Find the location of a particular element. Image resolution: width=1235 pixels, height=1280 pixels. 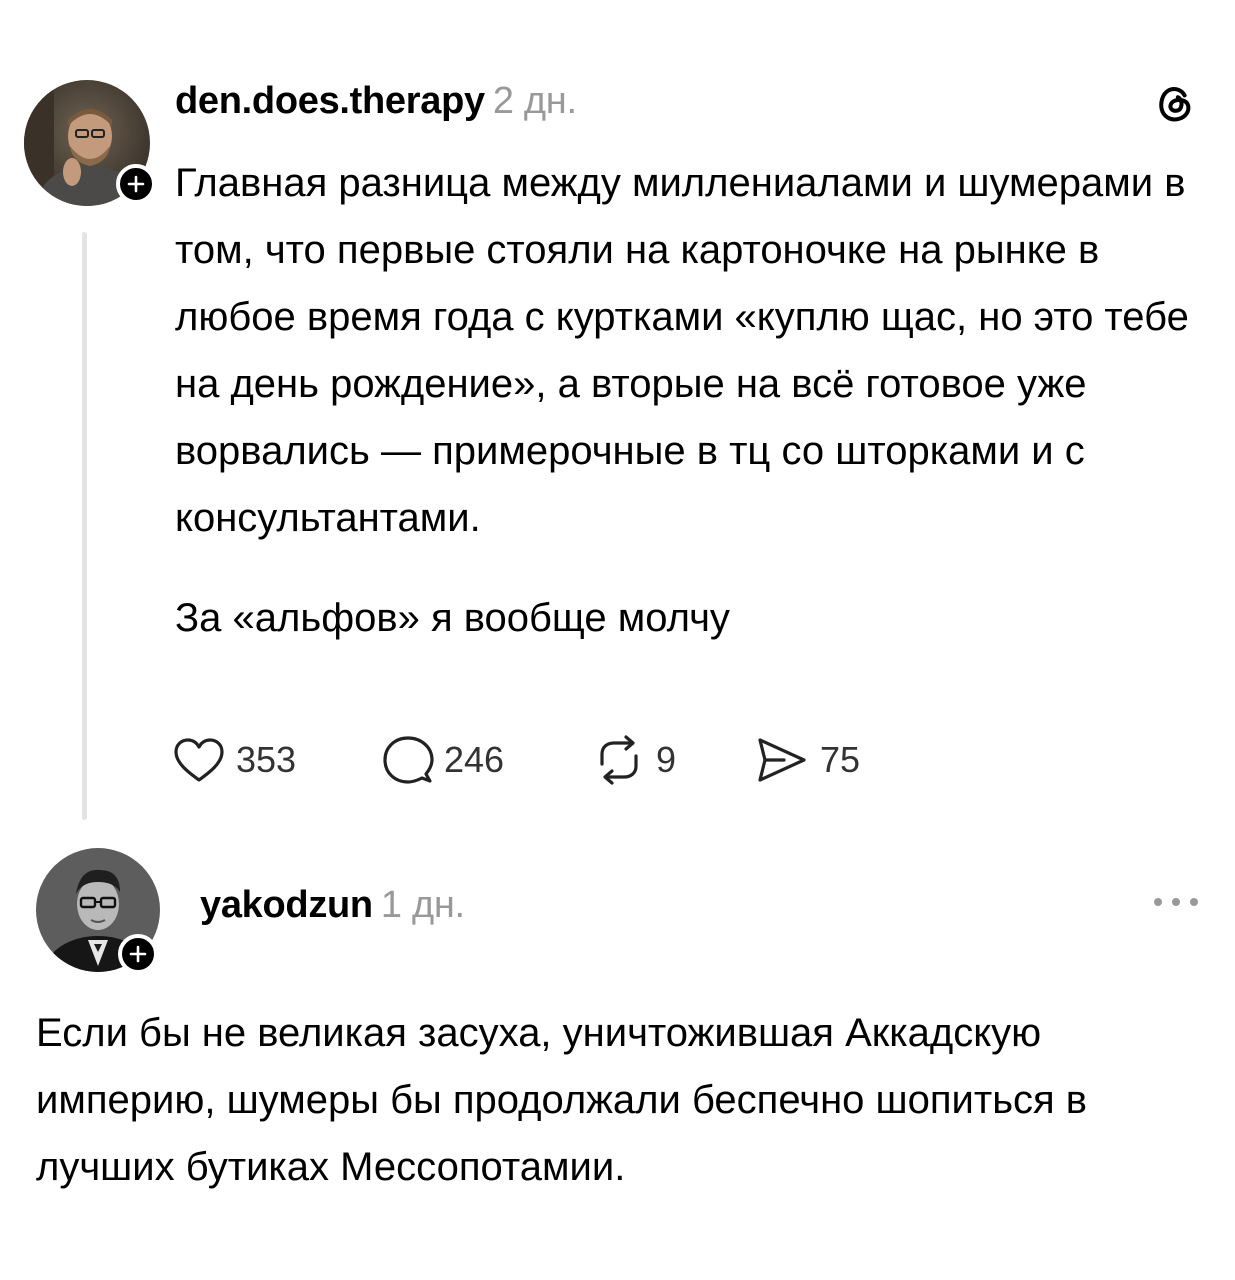

post-paragraph: За «альфов» я вообще молчу is located at coordinates (452, 618).